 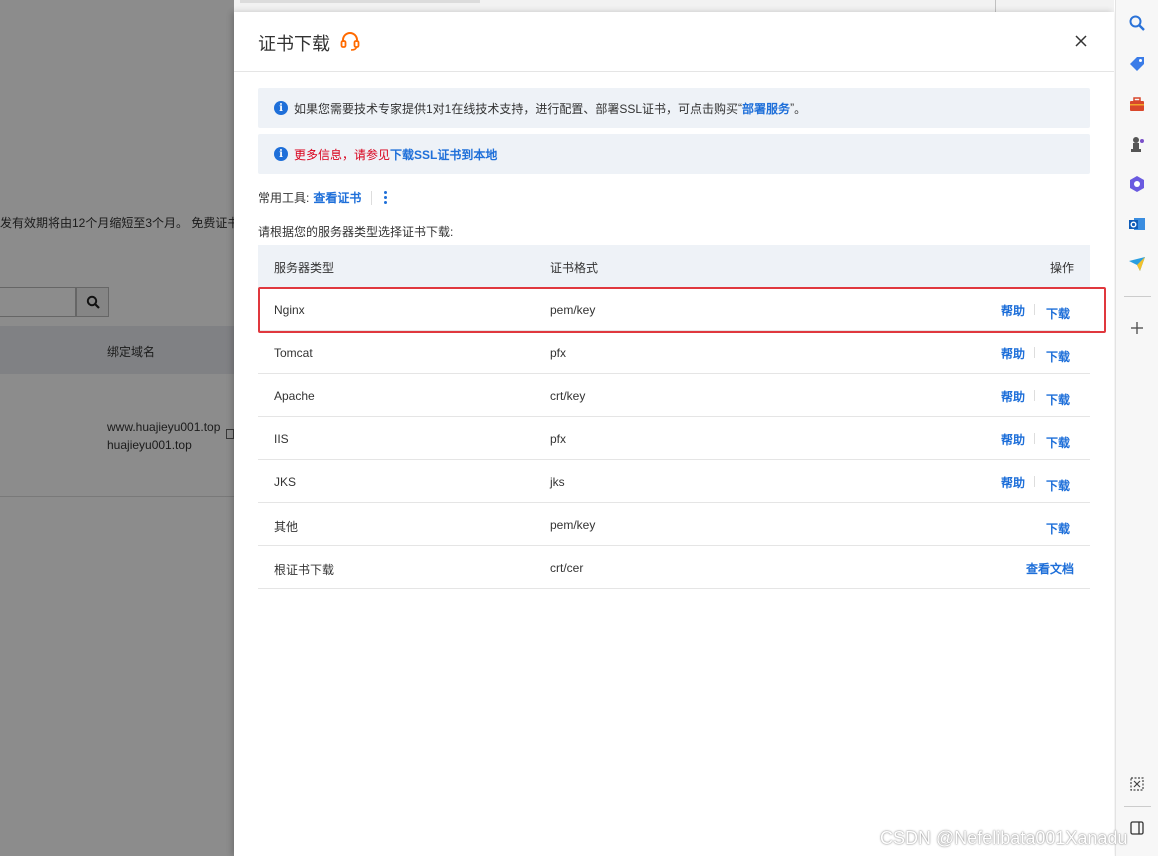 What do you see at coordinates (1081, 41) in the screenshot?
I see `close-icon` at bounding box center [1081, 41].